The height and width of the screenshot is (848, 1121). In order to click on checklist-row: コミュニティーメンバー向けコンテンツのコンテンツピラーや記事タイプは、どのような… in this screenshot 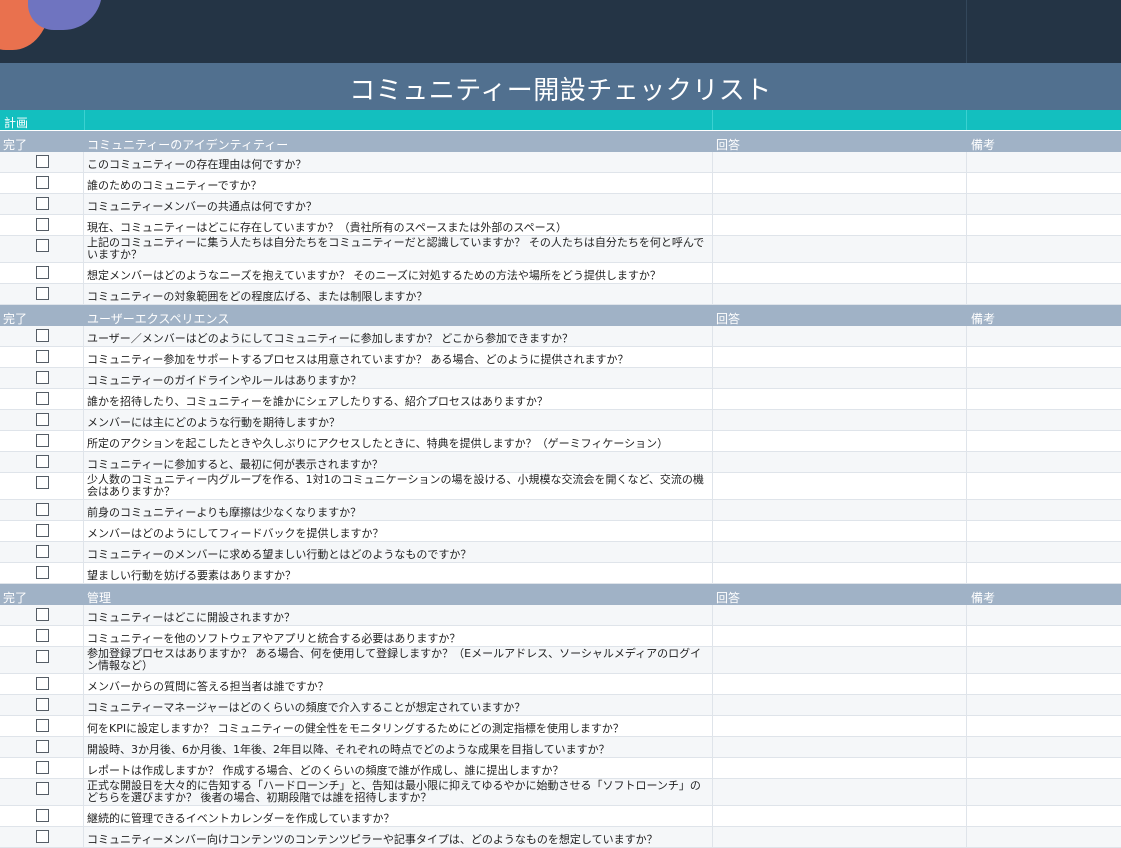, I will do `click(560, 837)`.